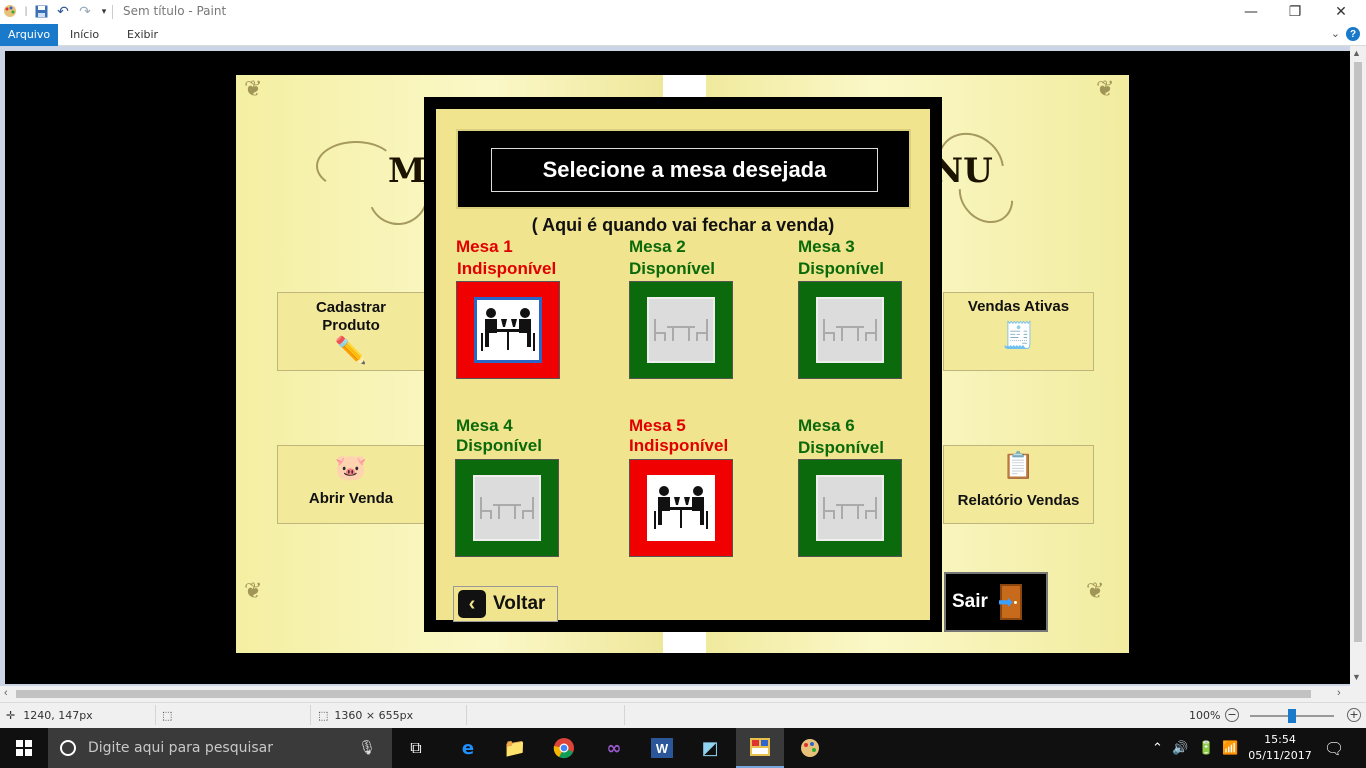 The width and height of the screenshot is (1366, 768). What do you see at coordinates (1335, 33) in the screenshot?
I see `collapse-ribbon-icon: ⌄` at bounding box center [1335, 33].